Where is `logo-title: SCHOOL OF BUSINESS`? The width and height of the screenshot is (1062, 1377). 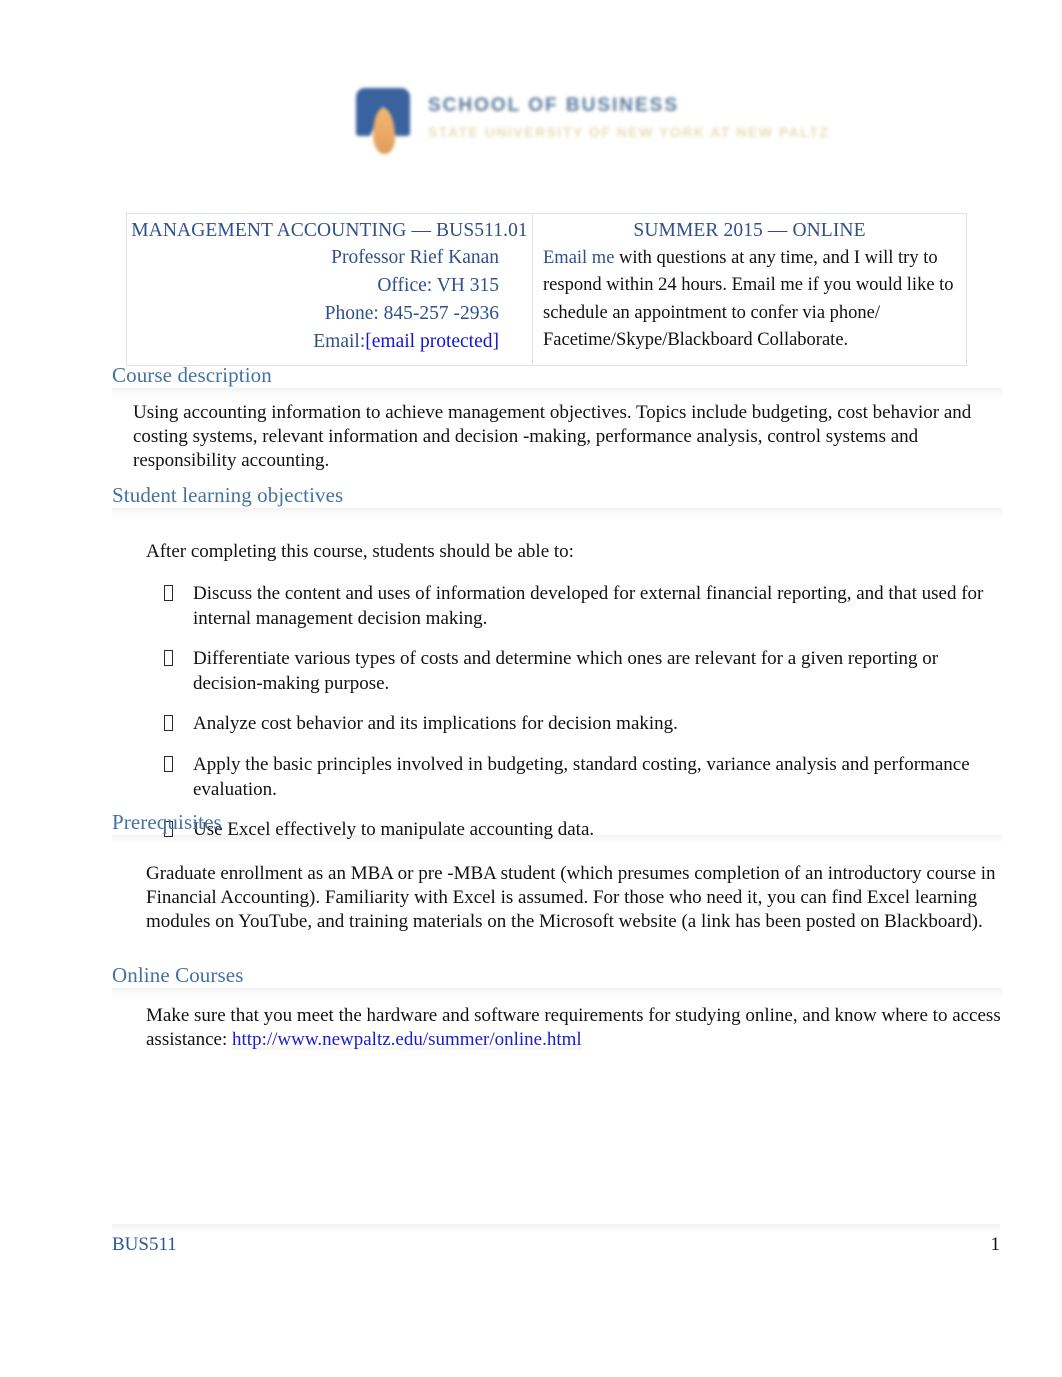
logo-title: SCHOOL OF BUSINESS is located at coordinates (554, 105).